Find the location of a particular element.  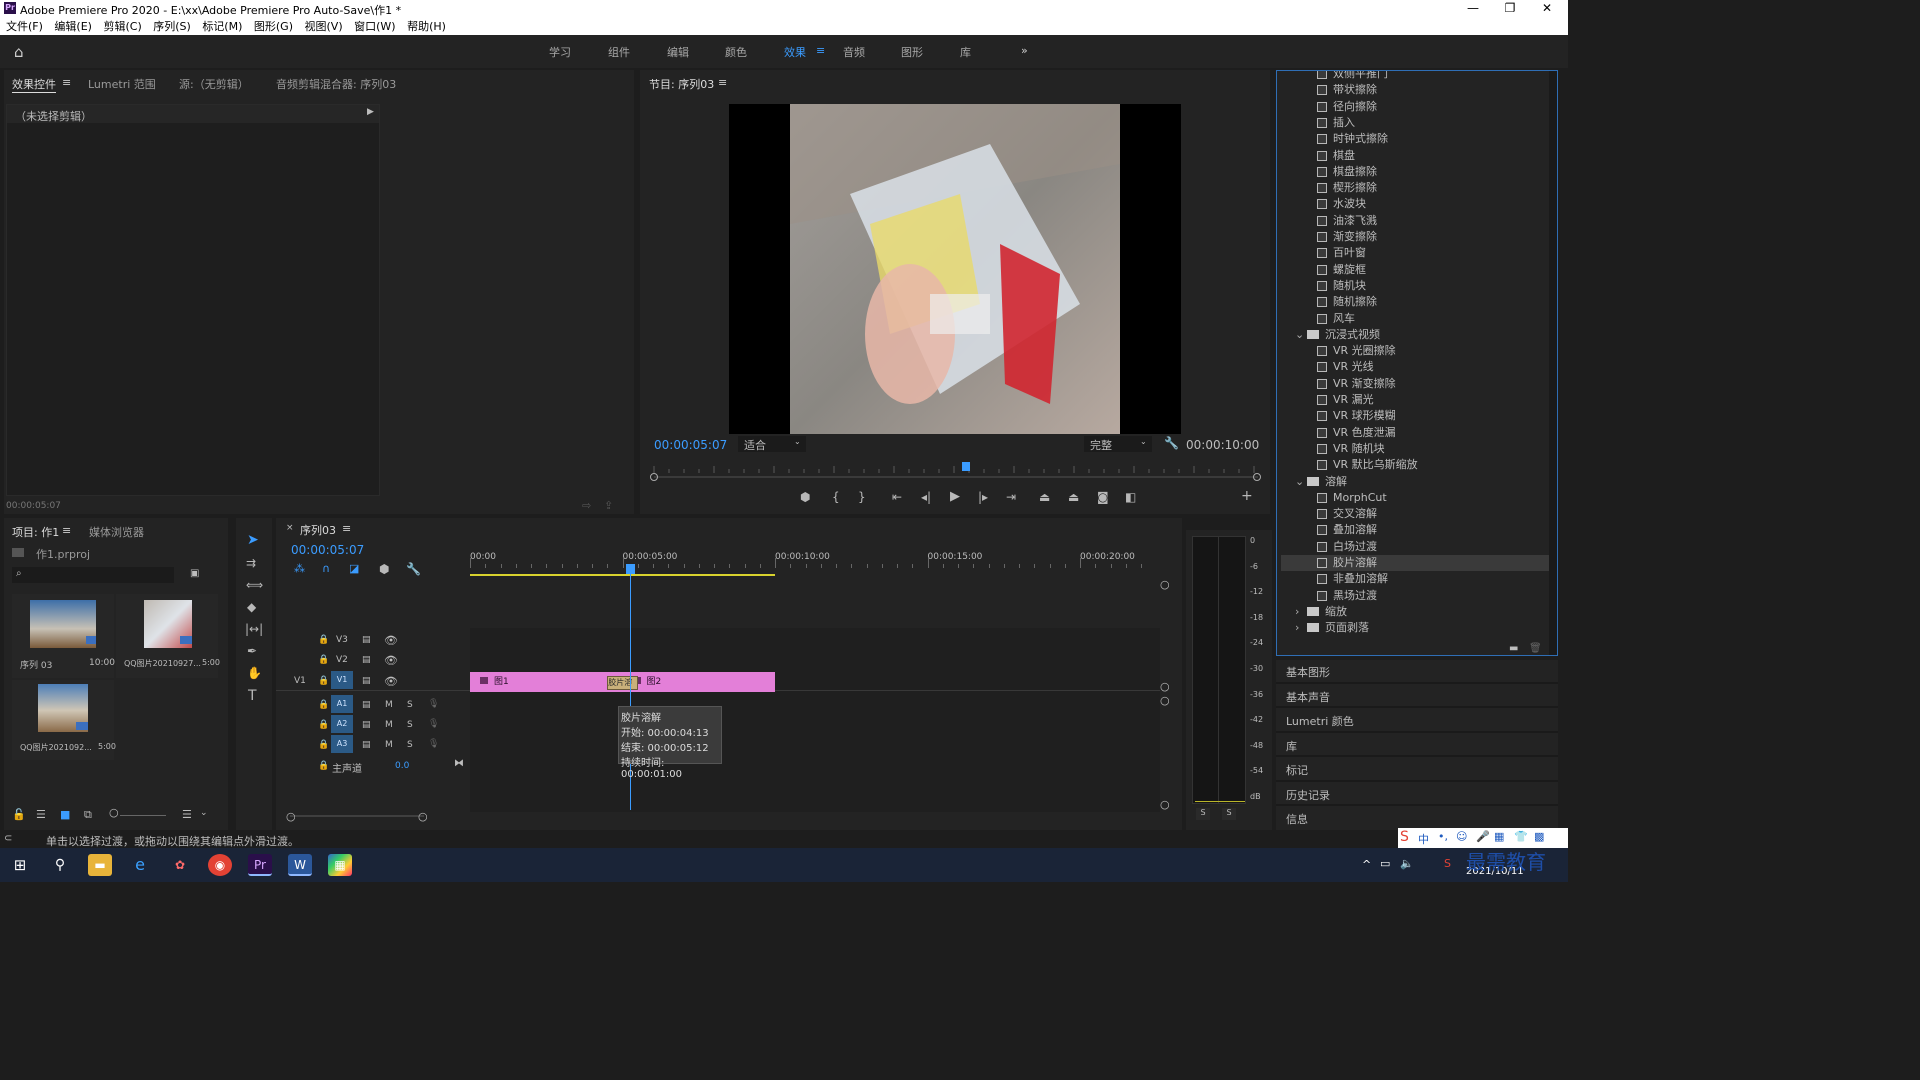

track-target-v1: V1 is located at coordinates (342, 680).